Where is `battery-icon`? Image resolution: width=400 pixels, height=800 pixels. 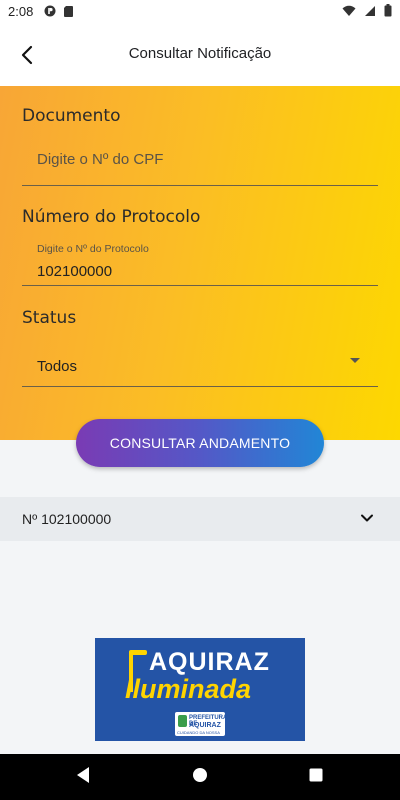 battery-icon is located at coordinates (388, 12).